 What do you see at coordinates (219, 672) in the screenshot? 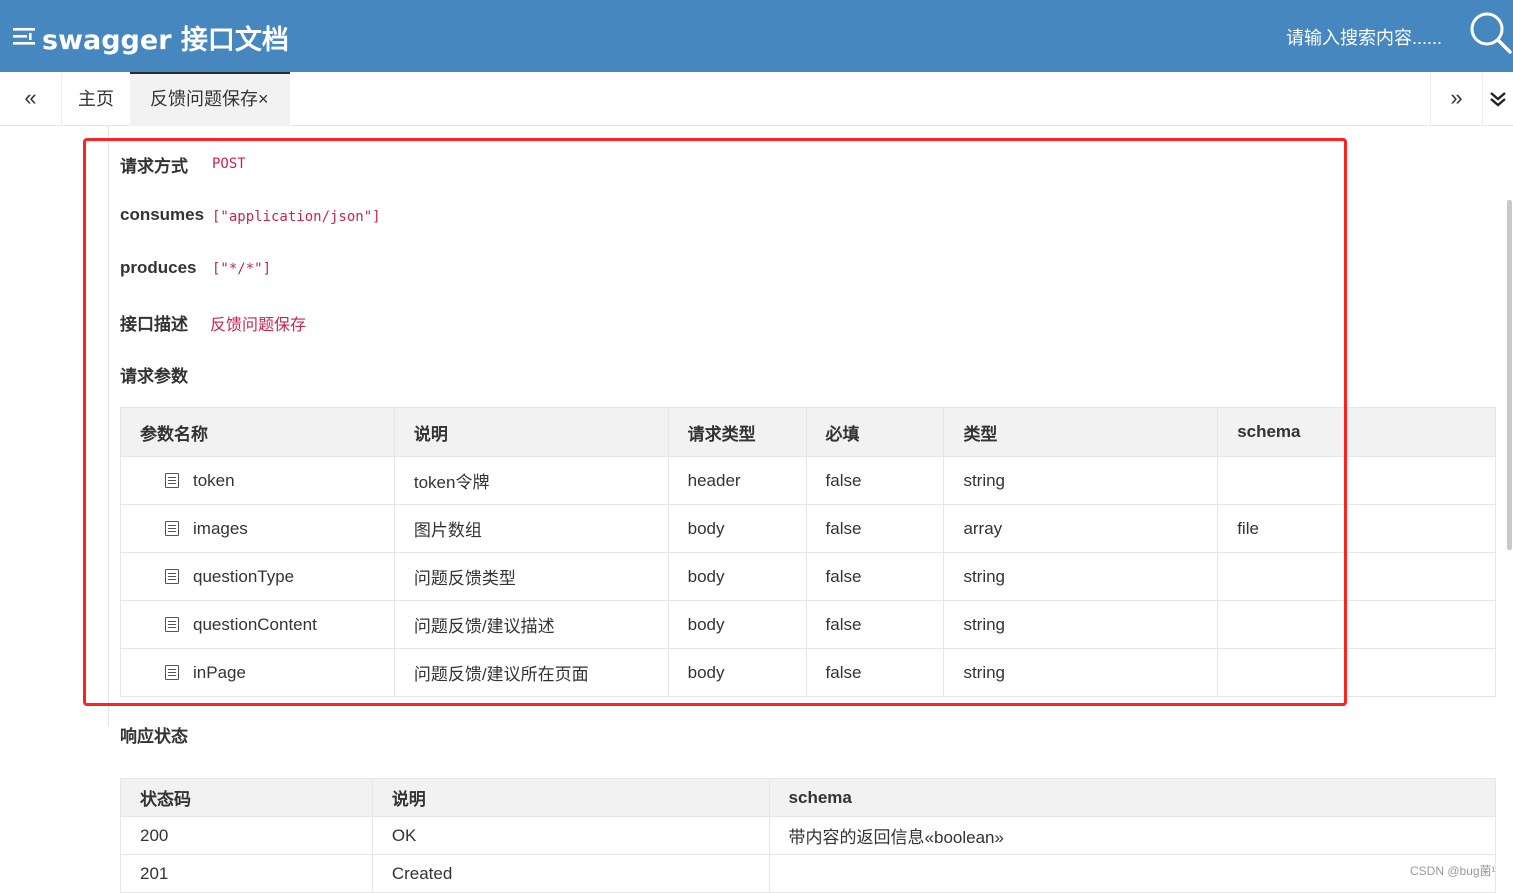
I see `param-name: inPage` at bounding box center [219, 672].